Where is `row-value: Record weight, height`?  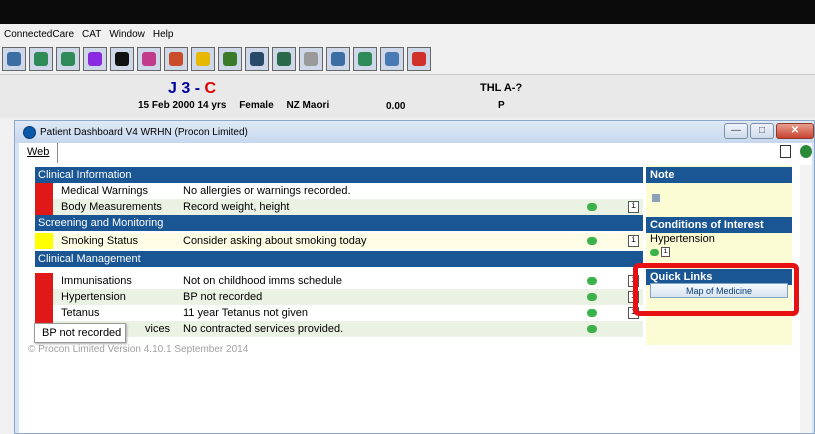 row-value: Record weight, height is located at coordinates (236, 207).